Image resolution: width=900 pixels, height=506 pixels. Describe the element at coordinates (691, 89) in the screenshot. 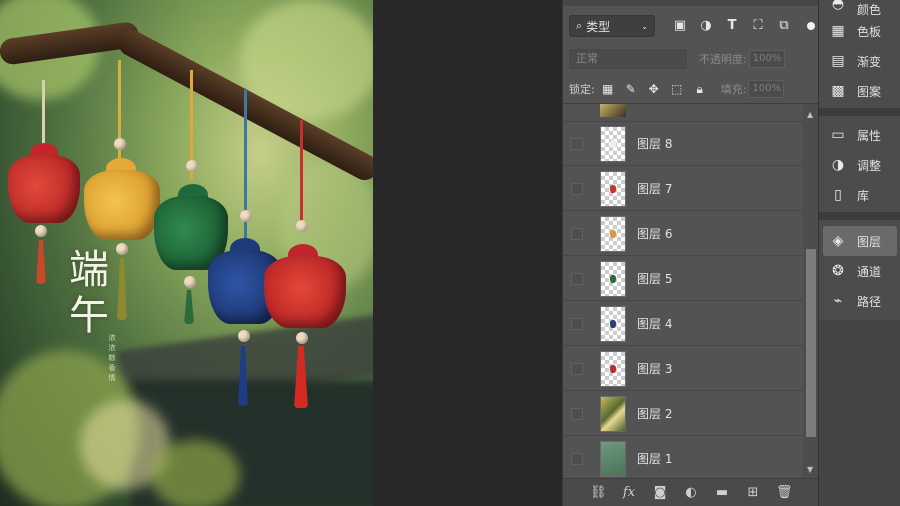

I see `lock-row: 锁定: ▦ ✎ ✥ ⬚ 🔒︎ 填充: 100%` at that location.